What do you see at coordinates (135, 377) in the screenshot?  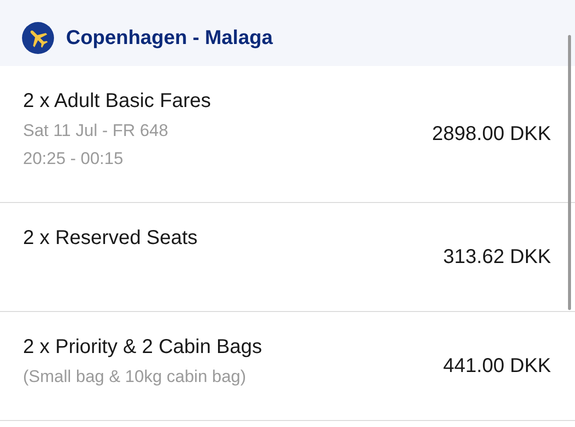 I see `item-detail: (Small bag & 10kg cabin bag)` at bounding box center [135, 377].